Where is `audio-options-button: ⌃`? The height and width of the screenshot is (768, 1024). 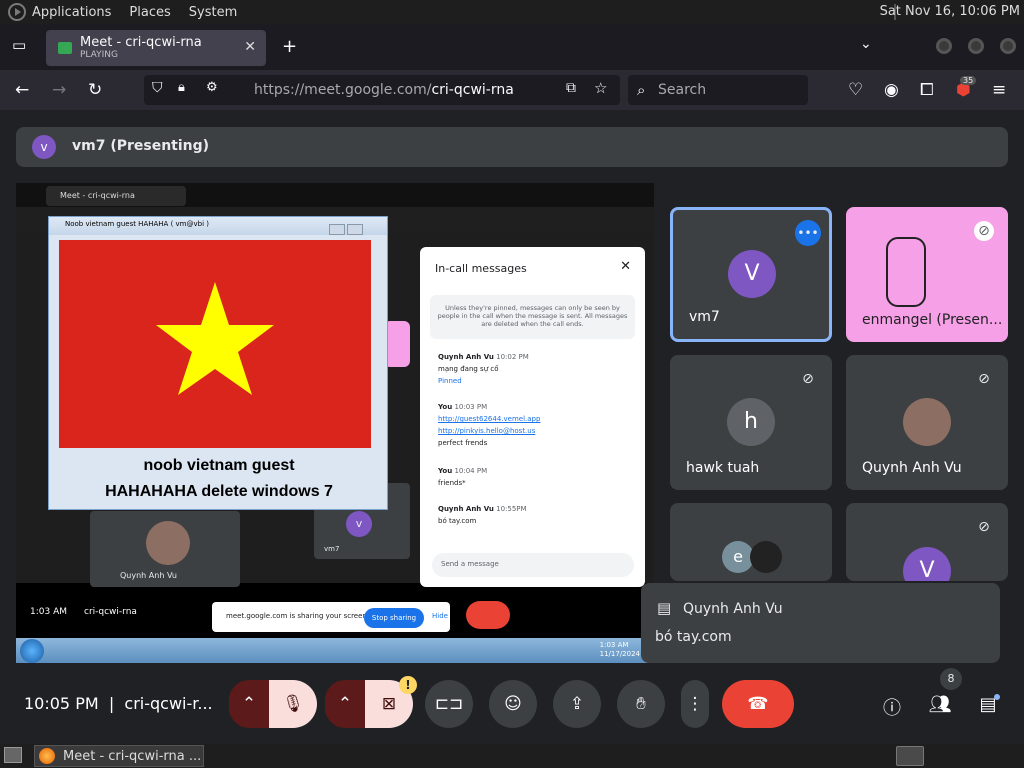 audio-options-button: ⌃ is located at coordinates (249, 704).